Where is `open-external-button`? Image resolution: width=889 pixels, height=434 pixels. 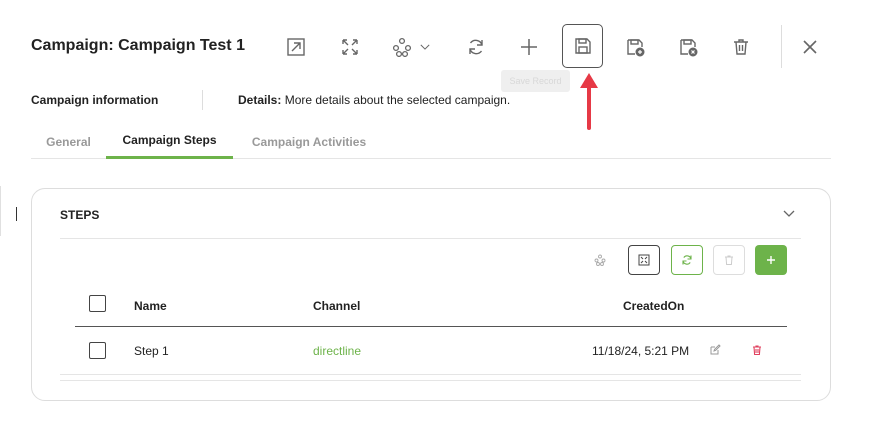
open-external-button is located at coordinates (296, 47).